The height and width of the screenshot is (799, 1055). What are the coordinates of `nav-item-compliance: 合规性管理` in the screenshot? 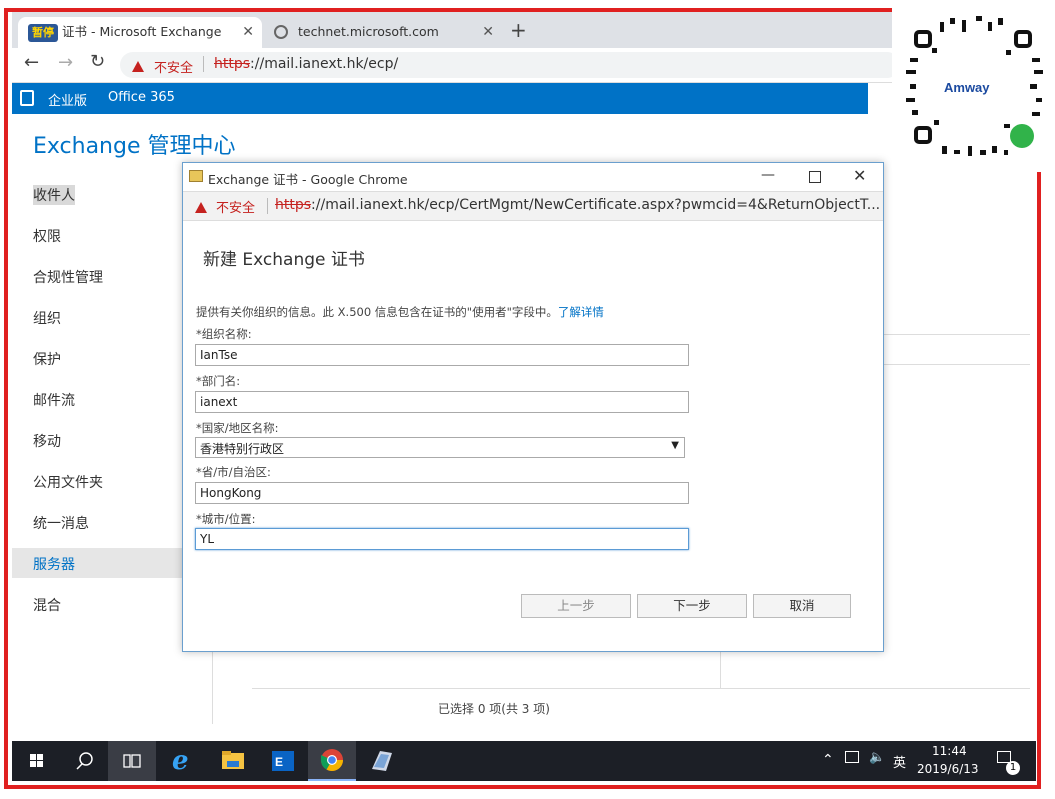 It's located at (68, 277).